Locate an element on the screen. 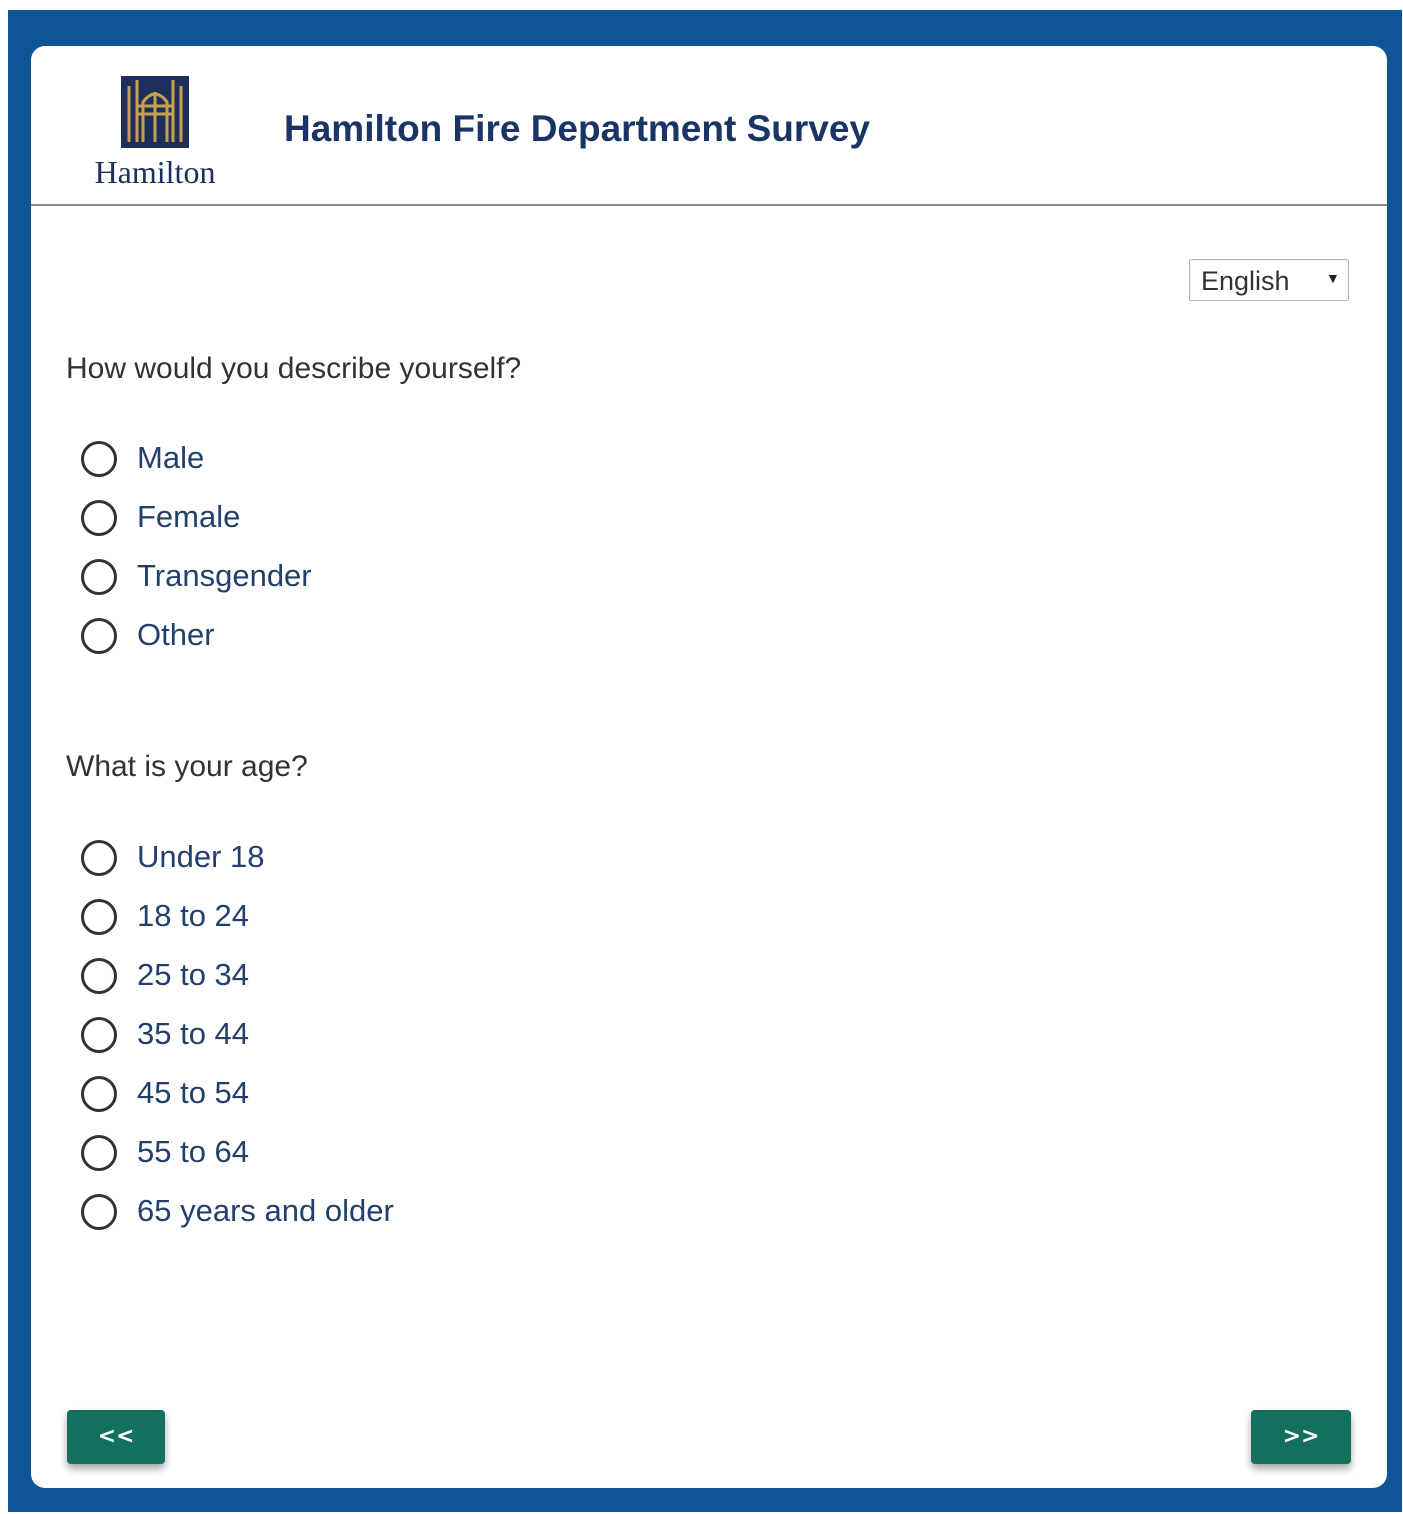 The width and height of the screenshot is (1403, 1514). option-label: 25 to 34 is located at coordinates (193, 975).